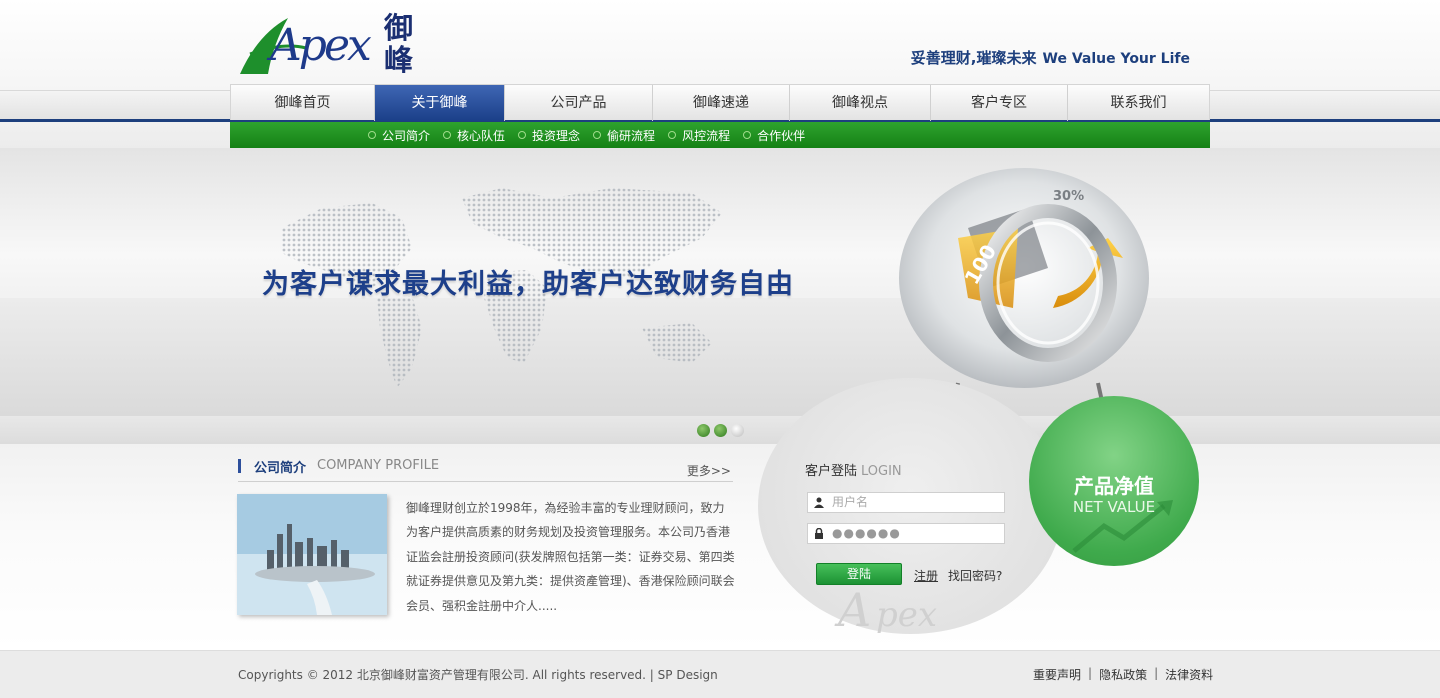  I want to click on svg-text: pex, so click(906, 615).